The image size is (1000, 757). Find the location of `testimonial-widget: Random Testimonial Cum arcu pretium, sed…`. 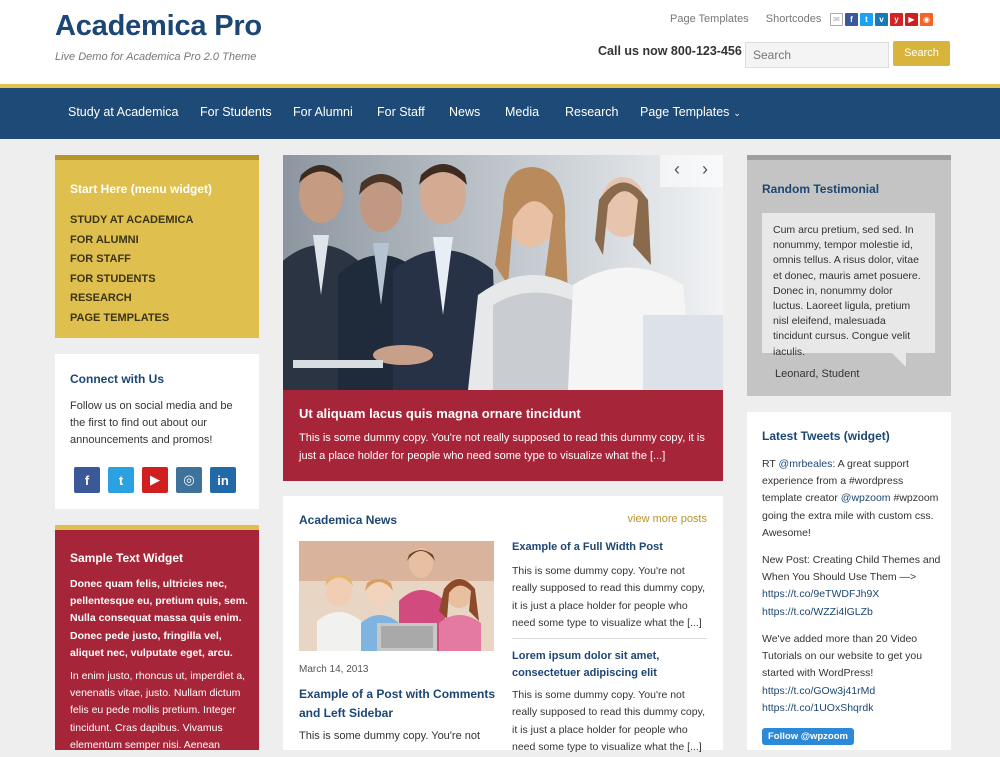

testimonial-widget: Random Testimonial Cum arcu pretium, sed… is located at coordinates (849, 275).